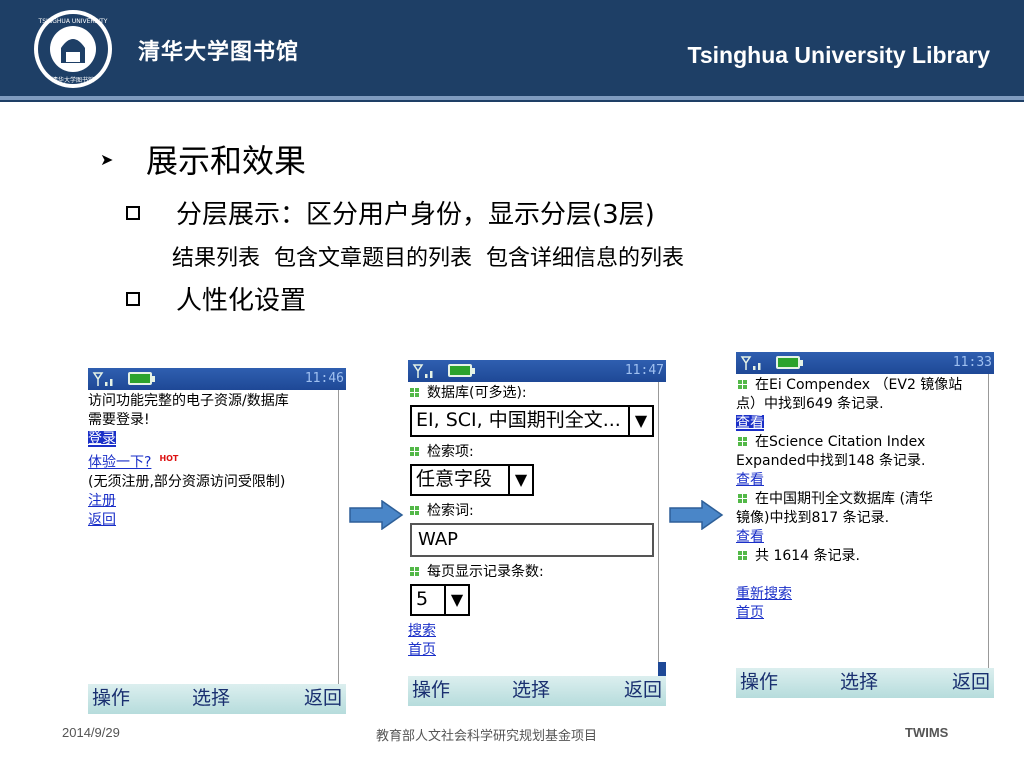 The height and width of the screenshot is (768, 1024). Describe the element at coordinates (532, 540) in the screenshot. I see `keyword-input: WAP` at that location.